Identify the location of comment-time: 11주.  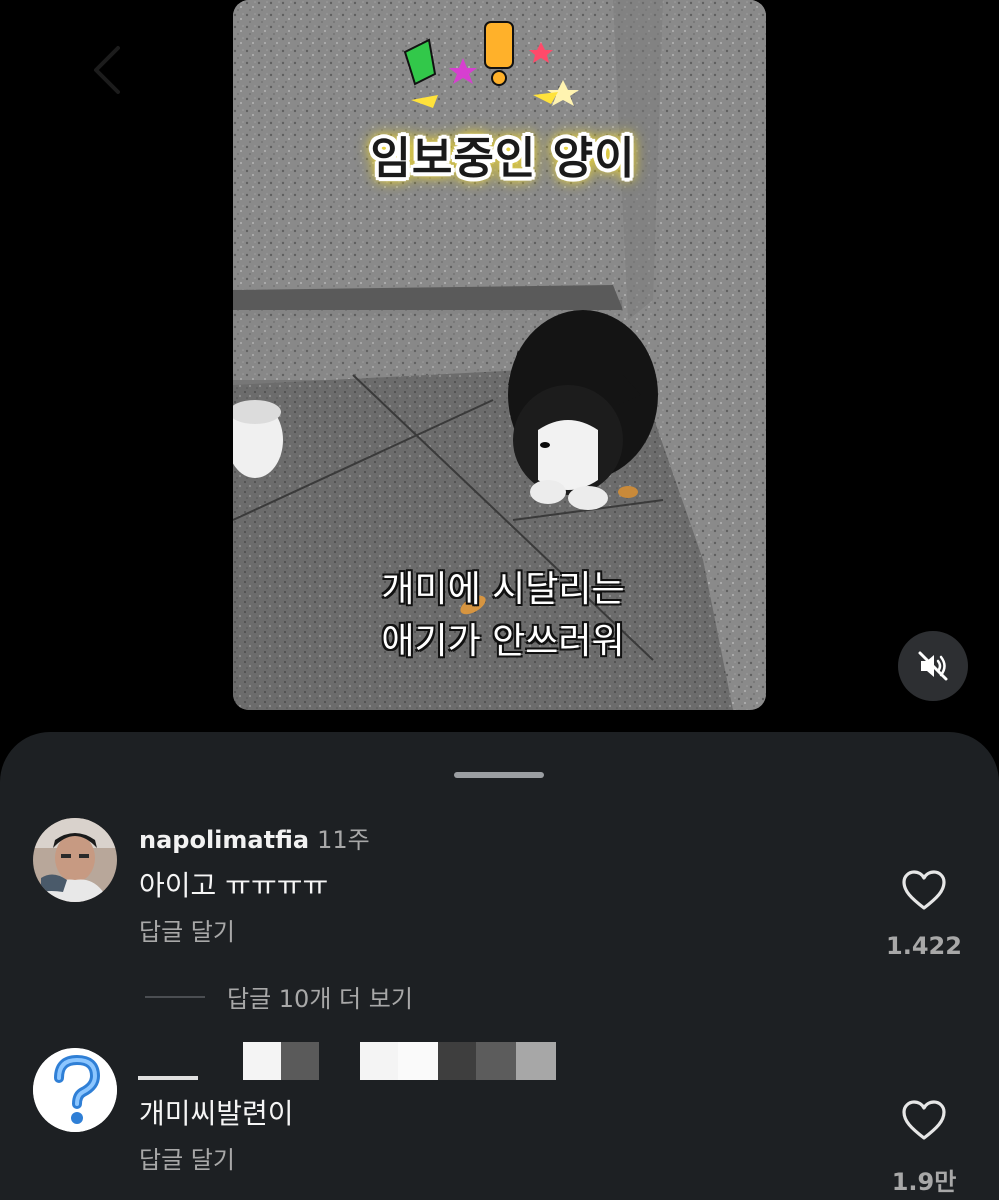
(343, 840).